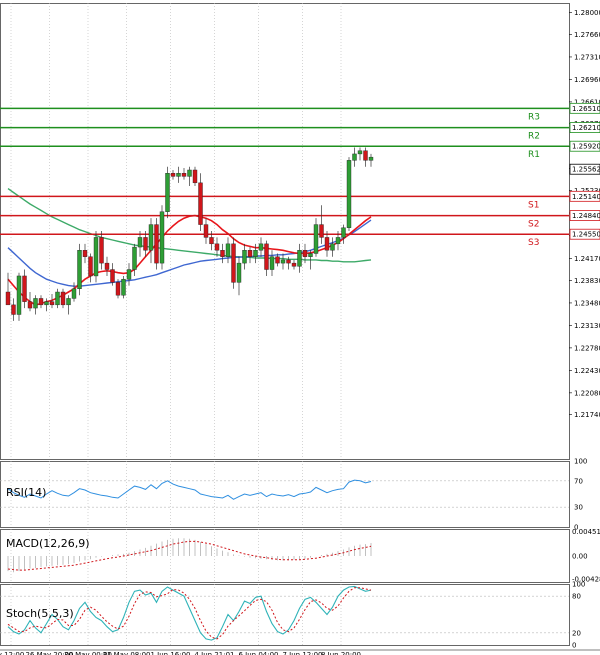 The image size is (600, 655). What do you see at coordinates (576, 633) in the screenshot?
I see `stoch-y-tick-label: 20` at bounding box center [576, 633].